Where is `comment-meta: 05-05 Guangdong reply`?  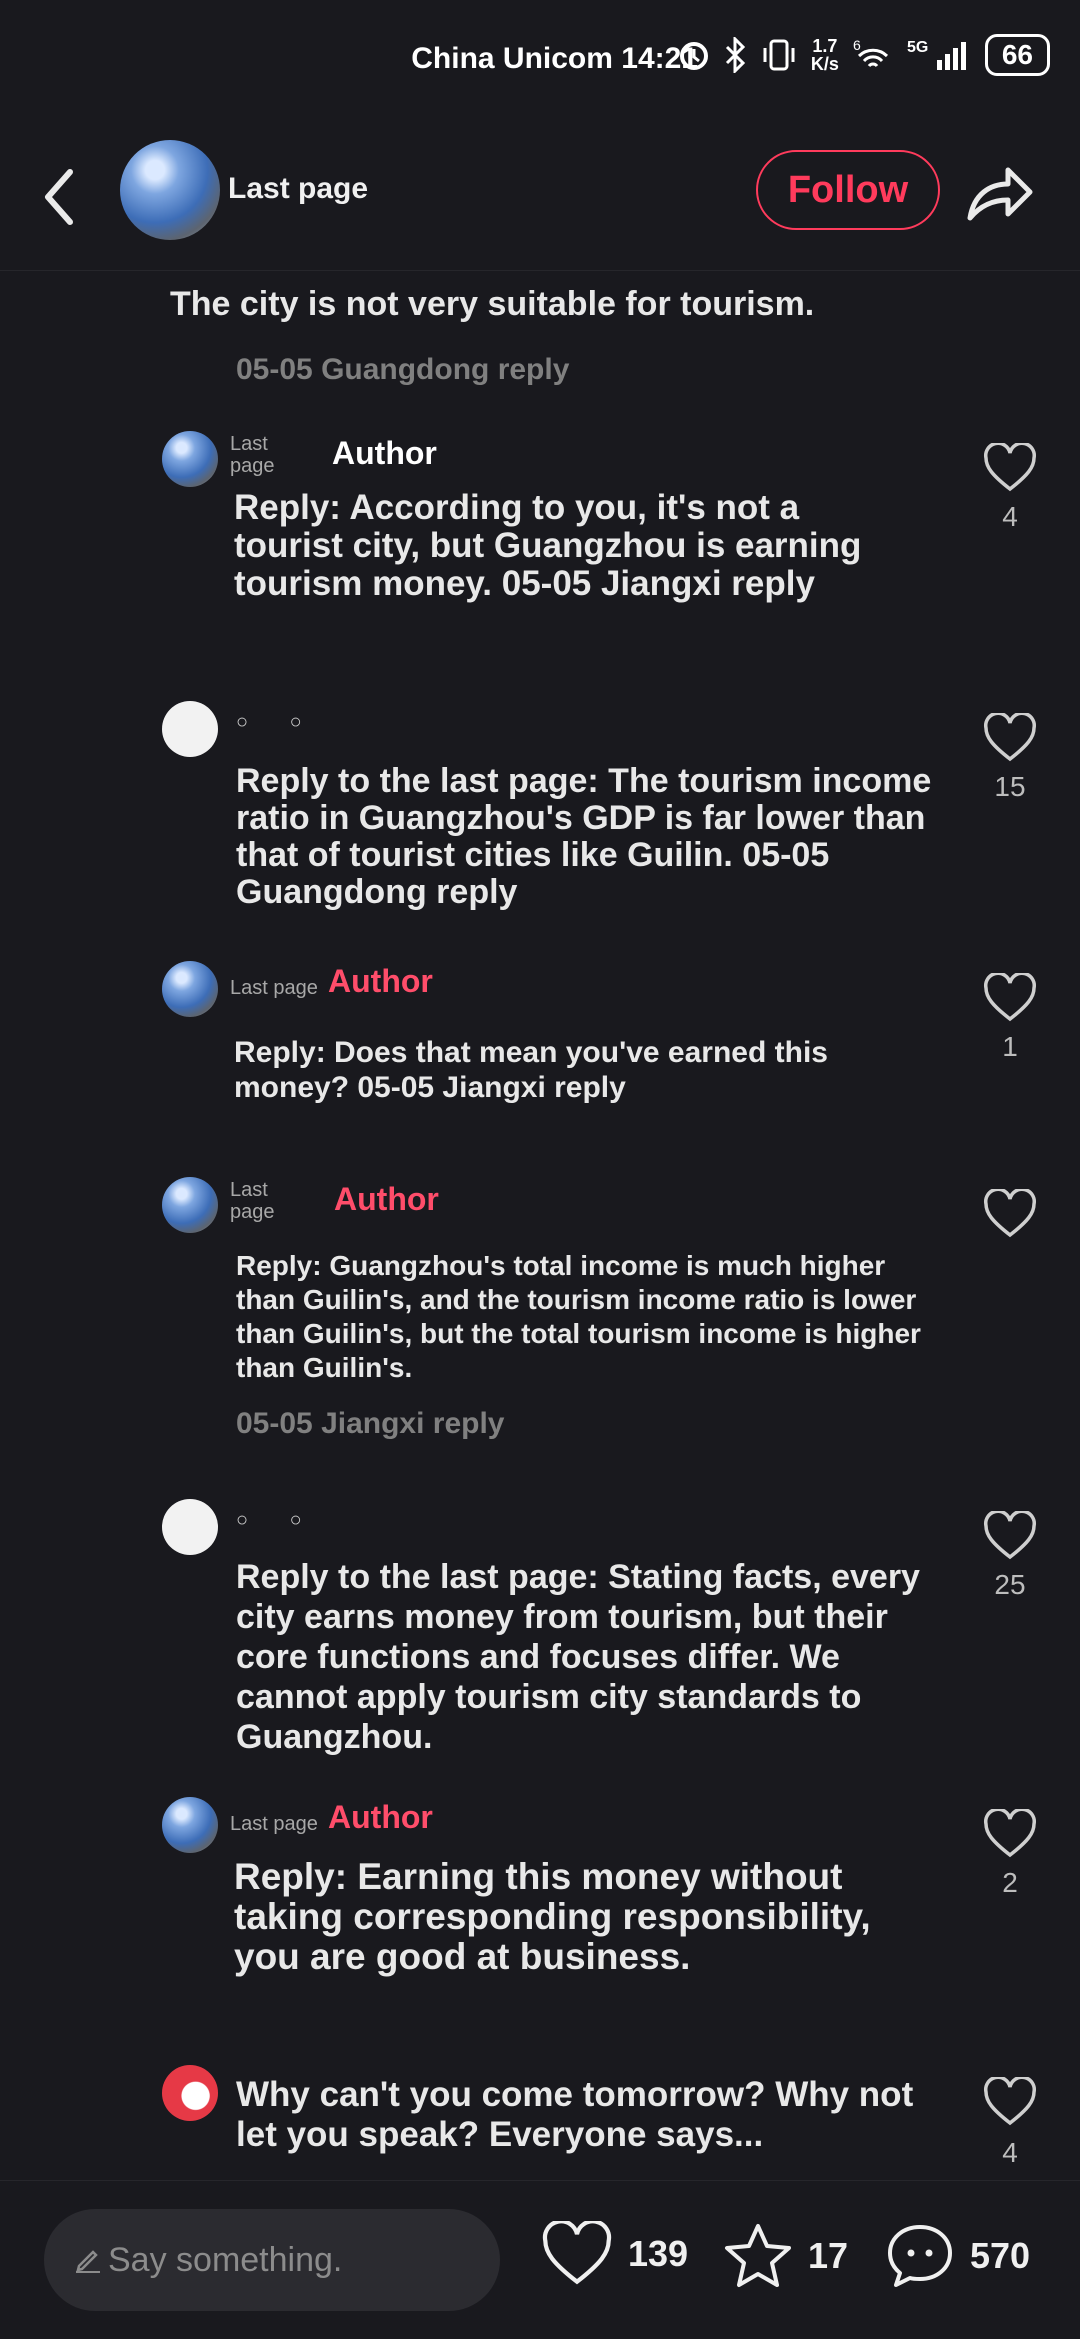 comment-meta: 05-05 Guangdong reply is located at coordinates (402, 370).